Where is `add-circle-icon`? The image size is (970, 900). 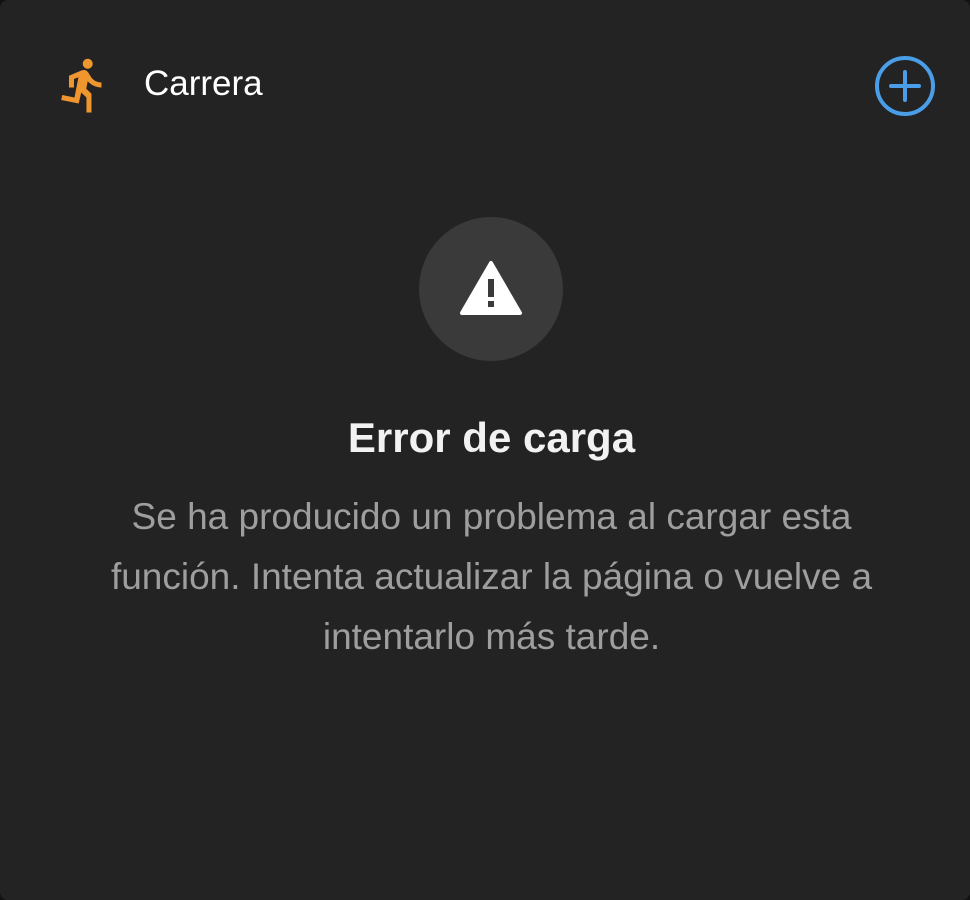 add-circle-icon is located at coordinates (905, 86).